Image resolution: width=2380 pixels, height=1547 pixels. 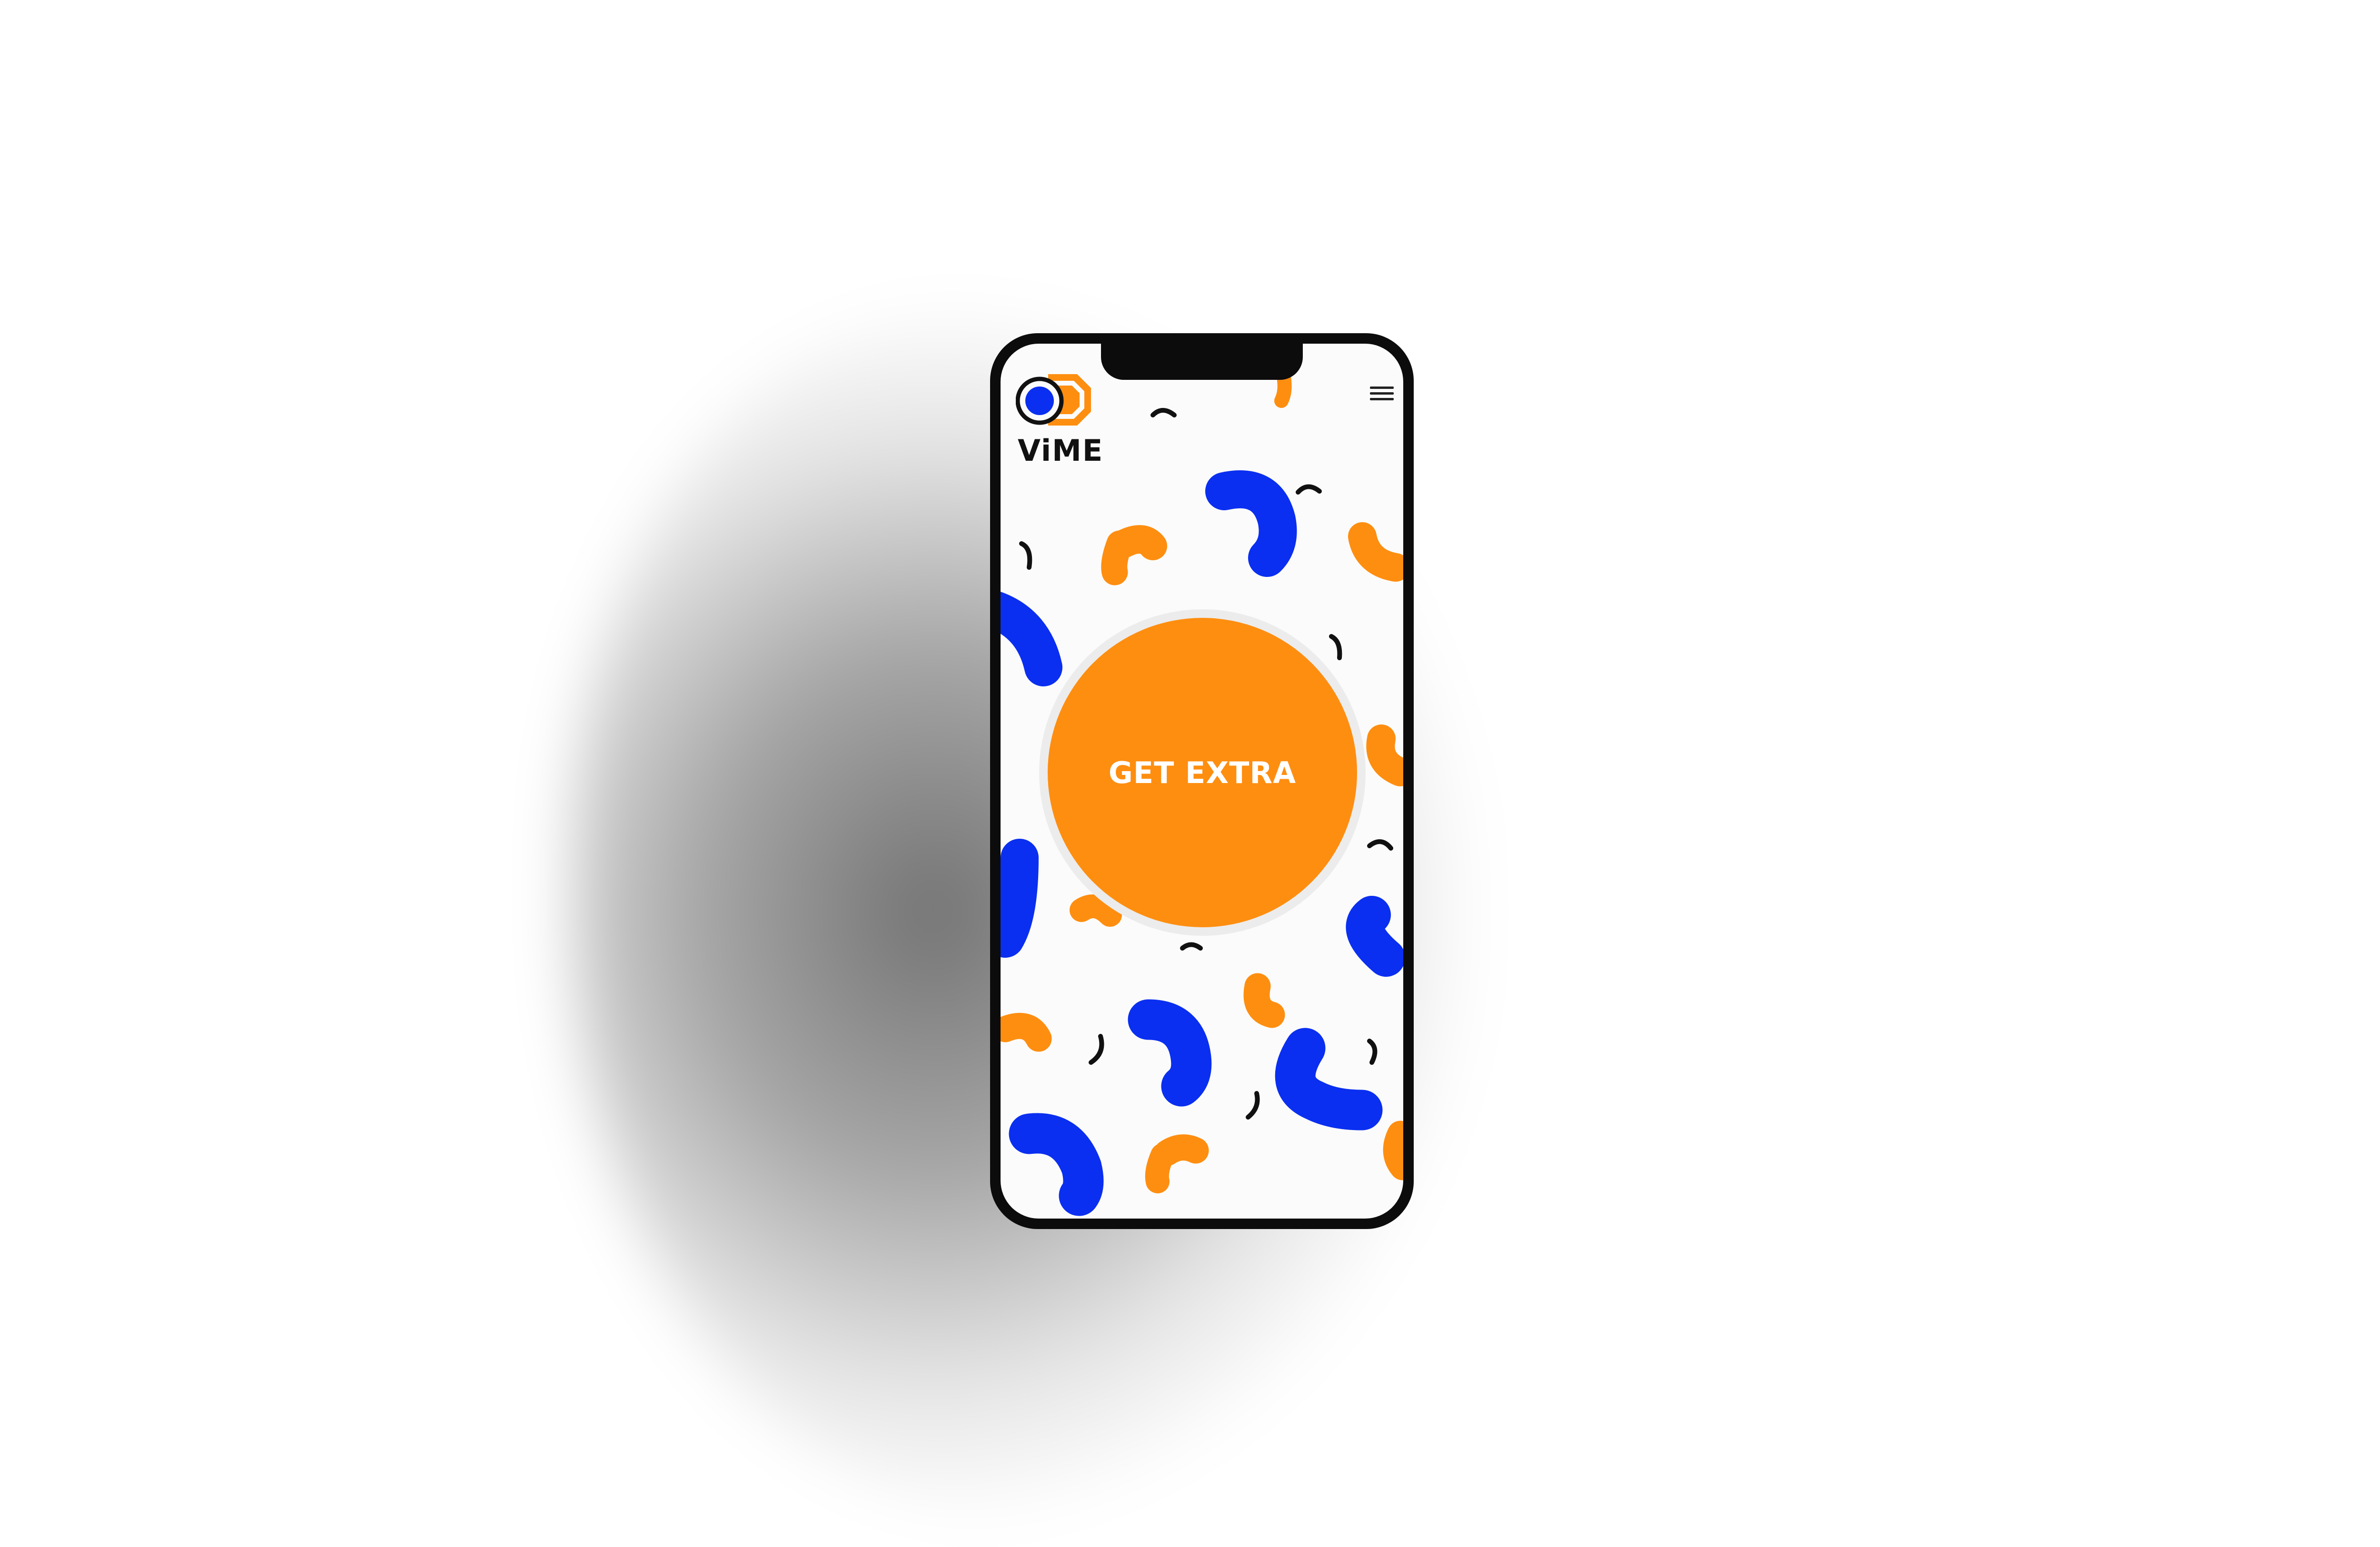 I want to click on phone-frame: ViME GET EXTRA, so click(x=1202, y=781).